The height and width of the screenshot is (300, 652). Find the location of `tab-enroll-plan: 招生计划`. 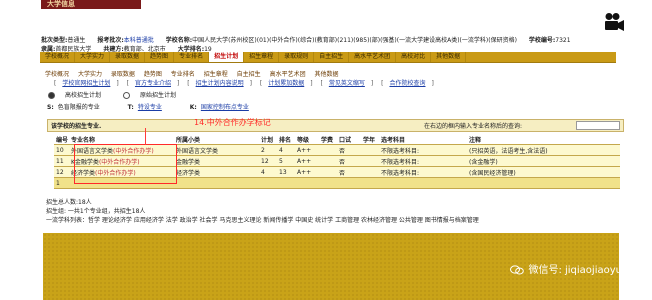

tab-enroll-plan: 招生计划 is located at coordinates (227, 57).